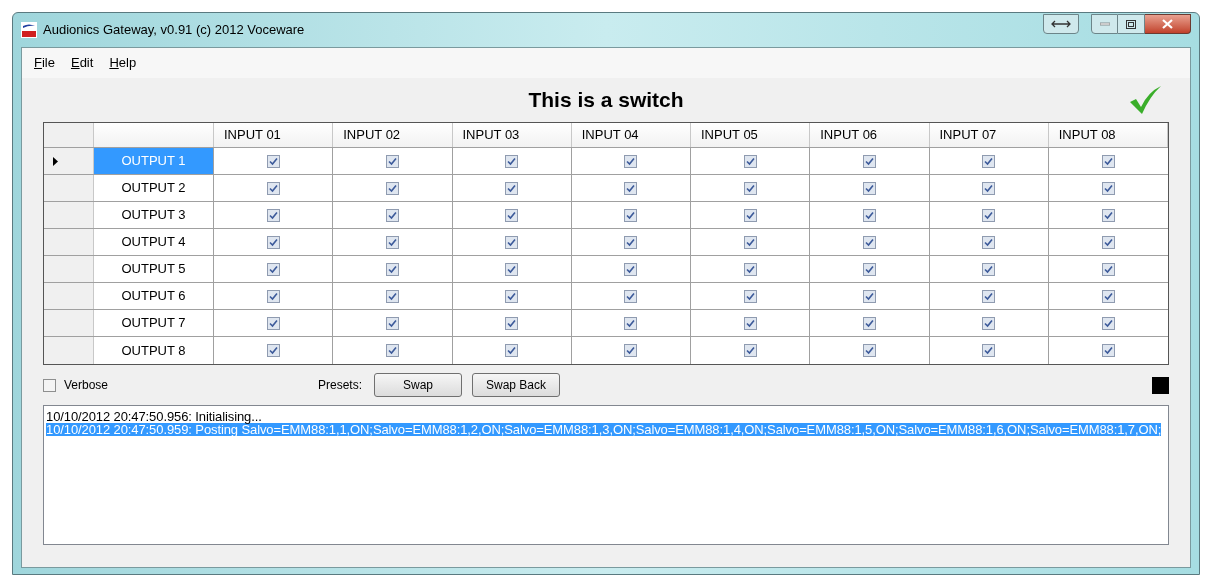 Image resolution: width=1205 pixels, height=579 pixels. Describe the element at coordinates (86, 385) in the screenshot. I see `verbose-label: Verbose` at that location.